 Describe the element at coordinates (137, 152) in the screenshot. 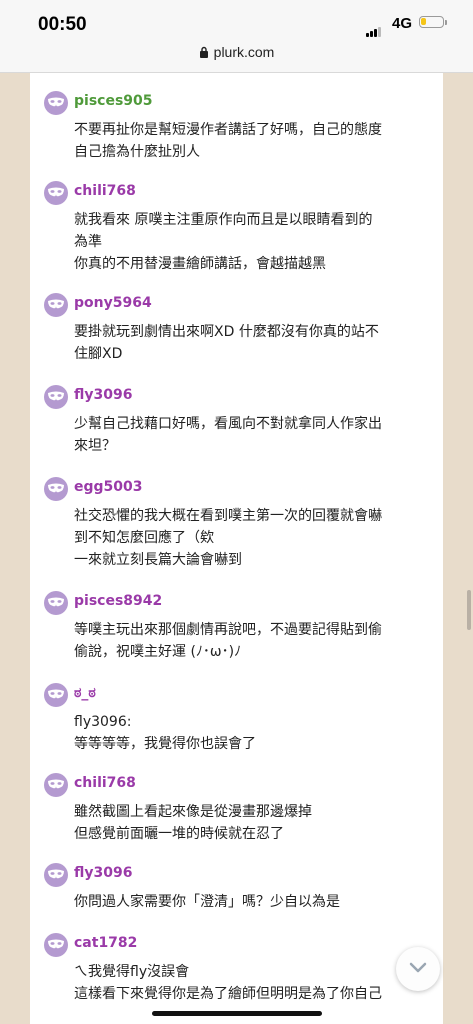

I see `comment-line: 自己擔為什麼扯別人` at that location.